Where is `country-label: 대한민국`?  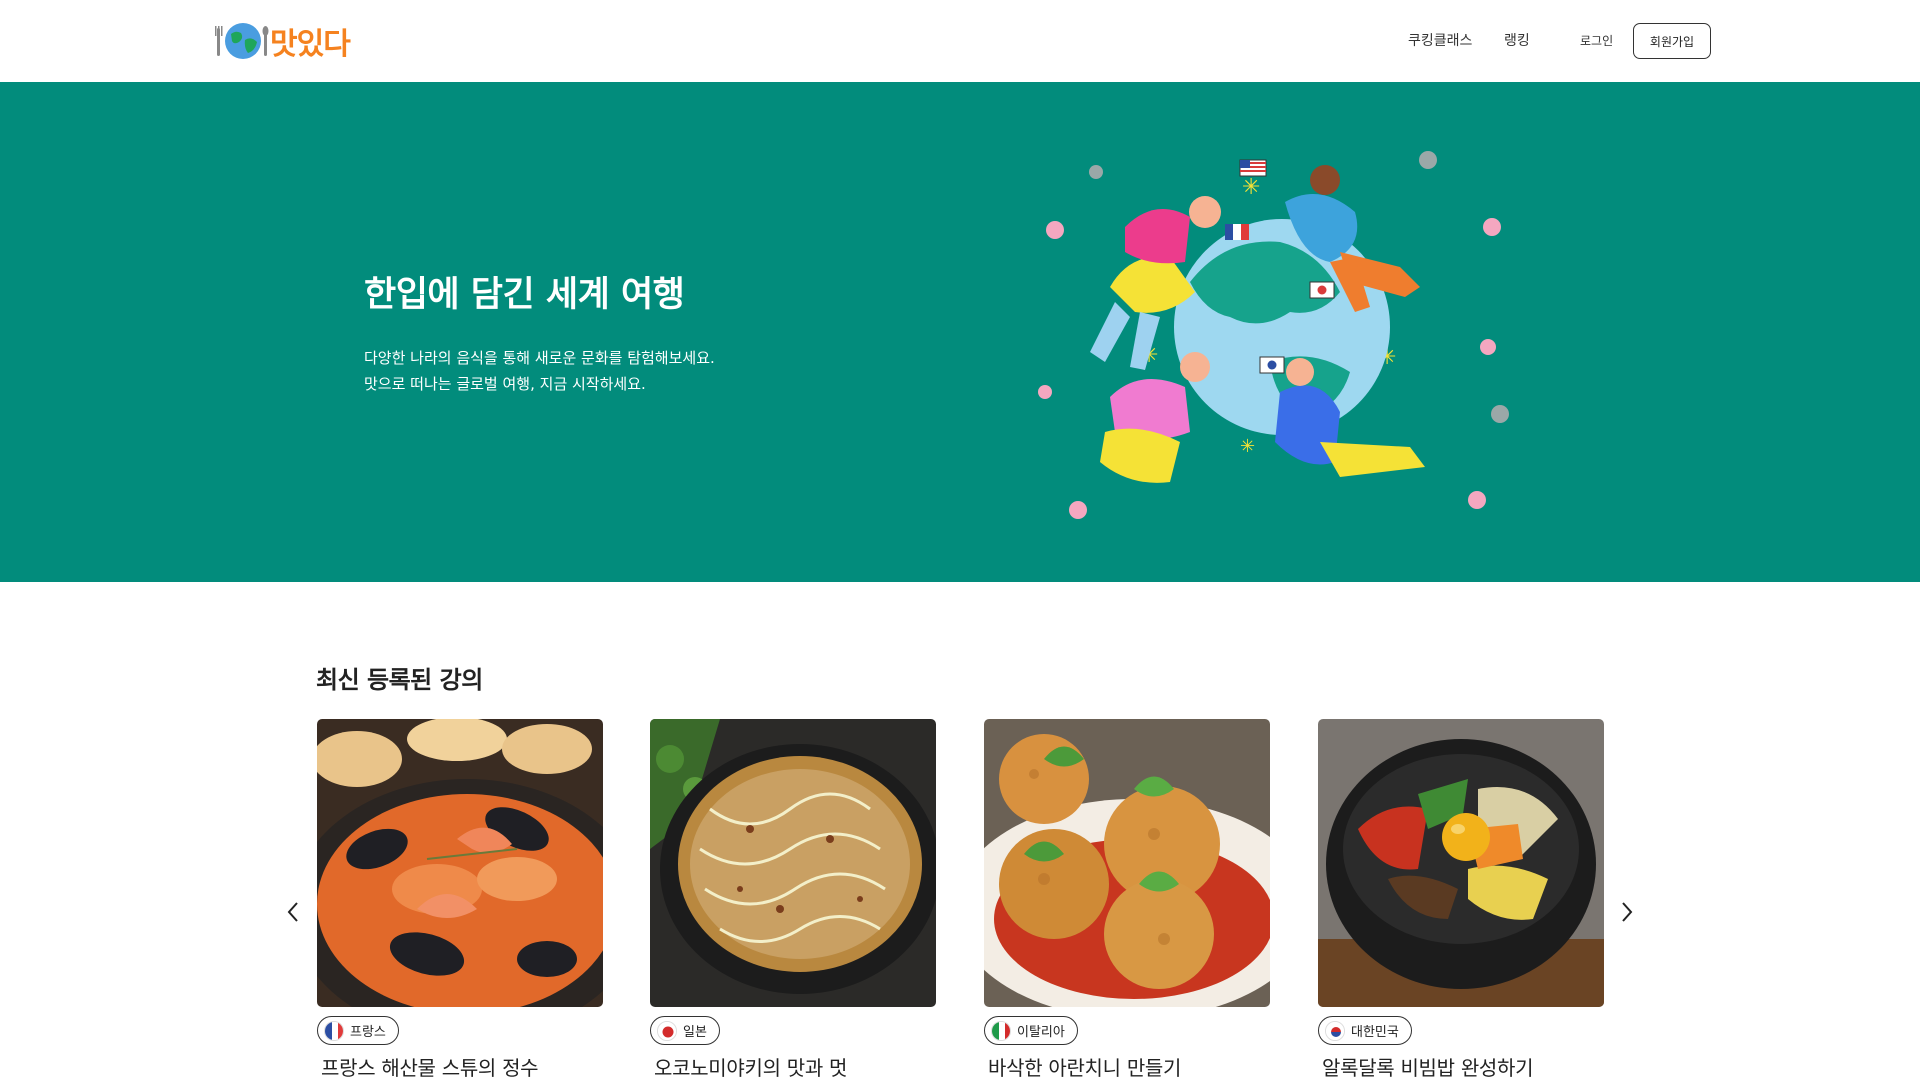 country-label: 대한민국 is located at coordinates (1375, 1032).